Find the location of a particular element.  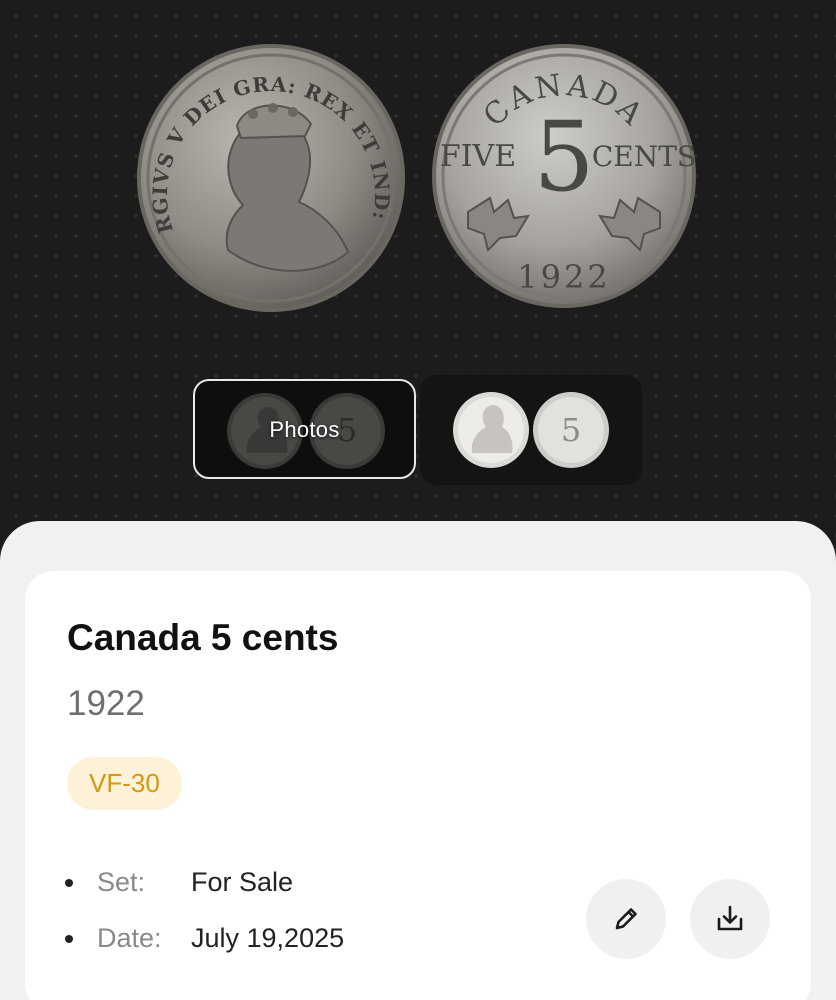

photos-thumbnail: 5 Photos is located at coordinates (304, 429).